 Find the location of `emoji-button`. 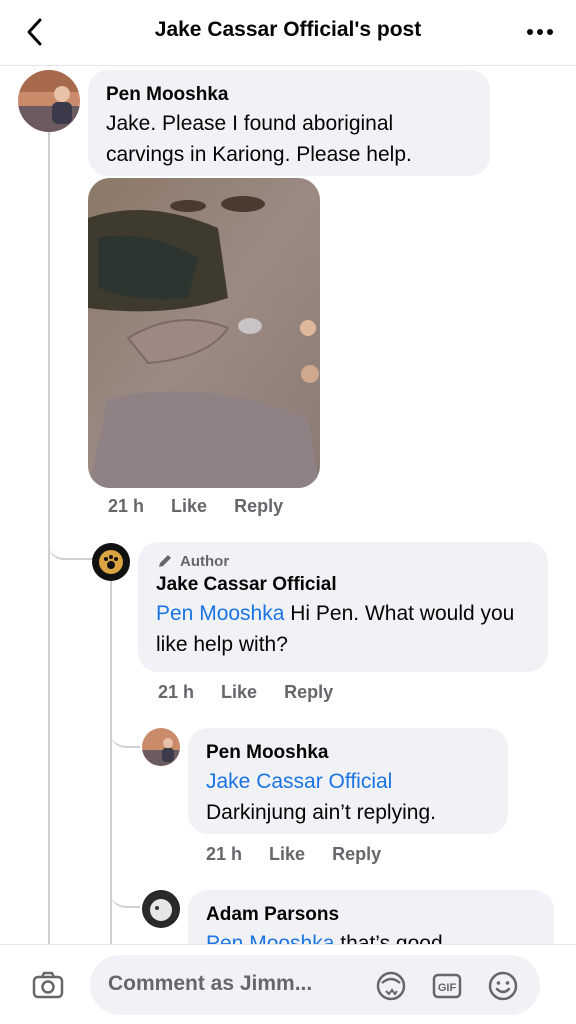

emoji-button is located at coordinates (503, 986).